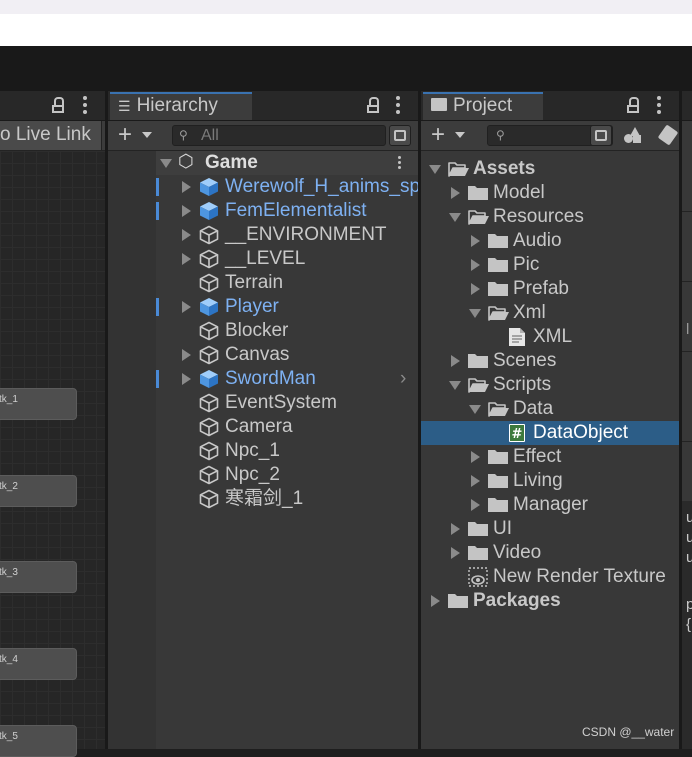 The image size is (692, 757). What do you see at coordinates (157, 211) in the screenshot?
I see `prefab-override-marker` at bounding box center [157, 211].